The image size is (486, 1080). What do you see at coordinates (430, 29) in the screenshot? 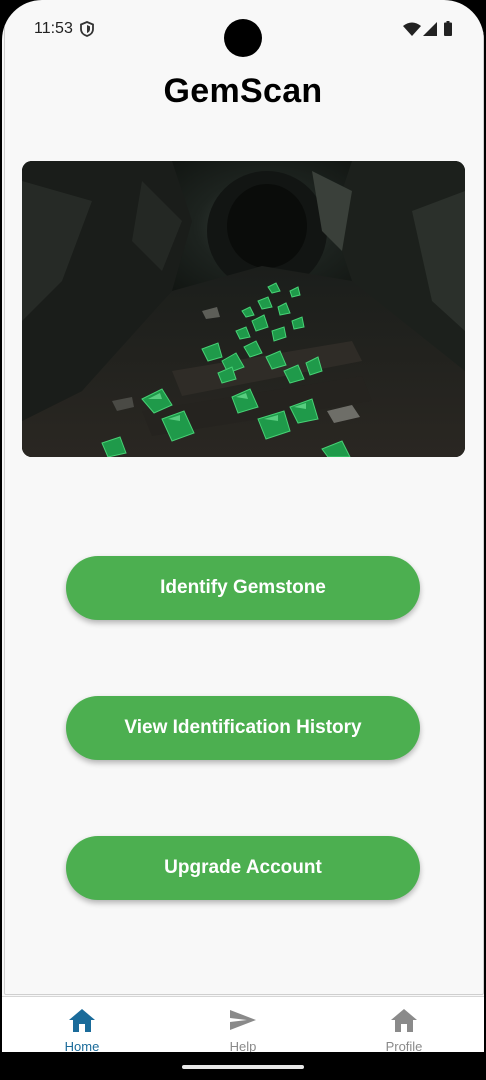
I see `cell-signal-icon` at bounding box center [430, 29].